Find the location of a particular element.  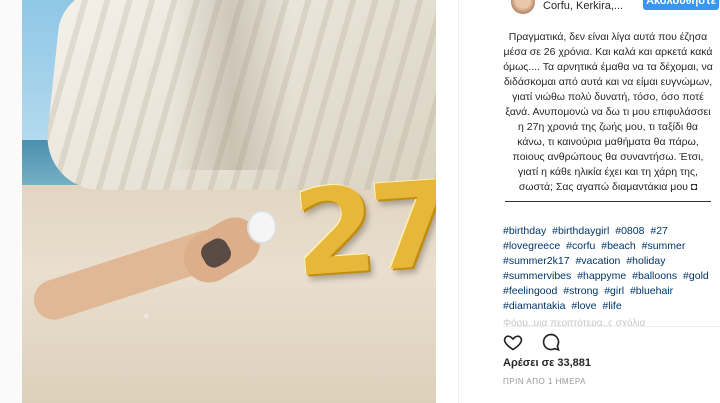

post-actions is located at coordinates (539, 342).